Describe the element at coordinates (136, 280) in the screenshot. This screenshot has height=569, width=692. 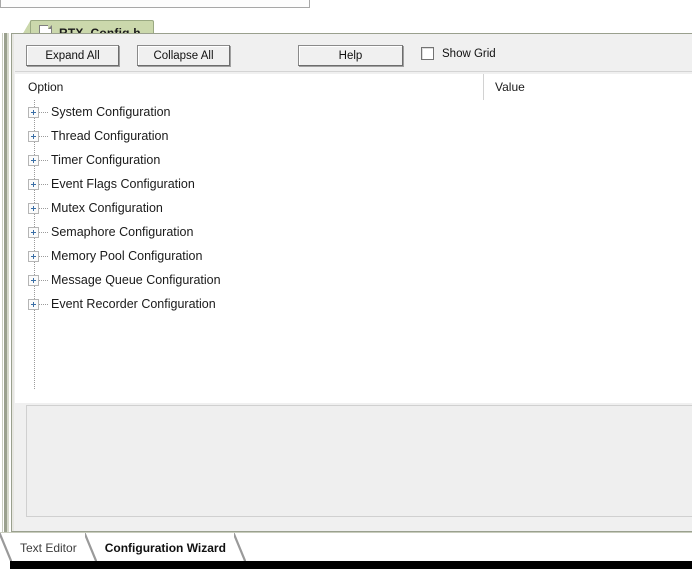
I see `tree-item-label: Message Queue Configuration` at that location.